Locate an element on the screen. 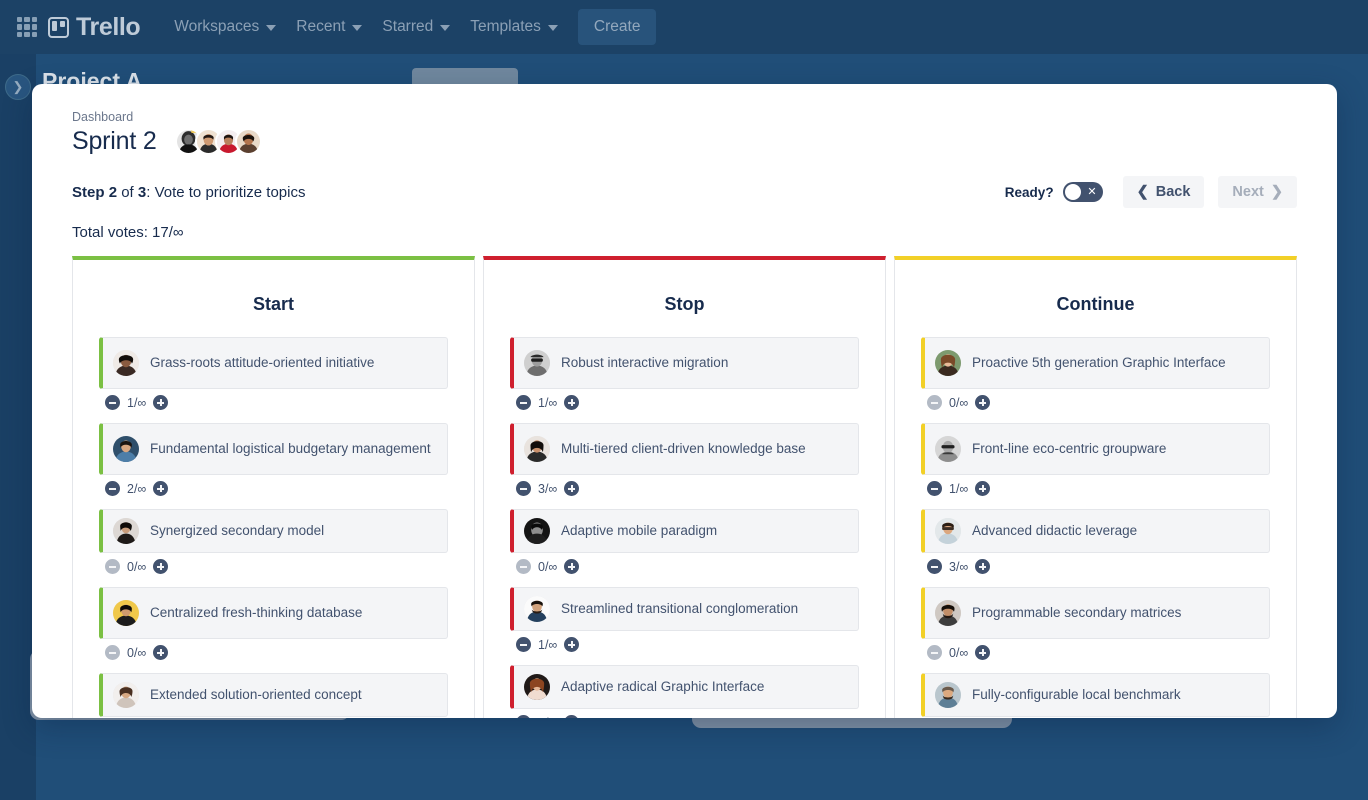 Image resolution: width=1368 pixels, height=800 pixels. total-votes-value: 17/∞ is located at coordinates (168, 232).